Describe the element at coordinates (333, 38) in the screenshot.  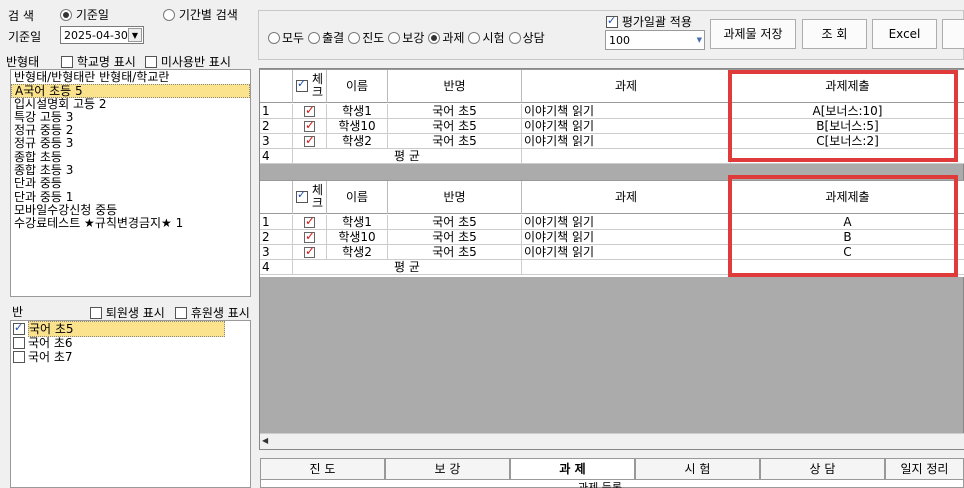
I see `filter-radio-label: 출결` at that location.